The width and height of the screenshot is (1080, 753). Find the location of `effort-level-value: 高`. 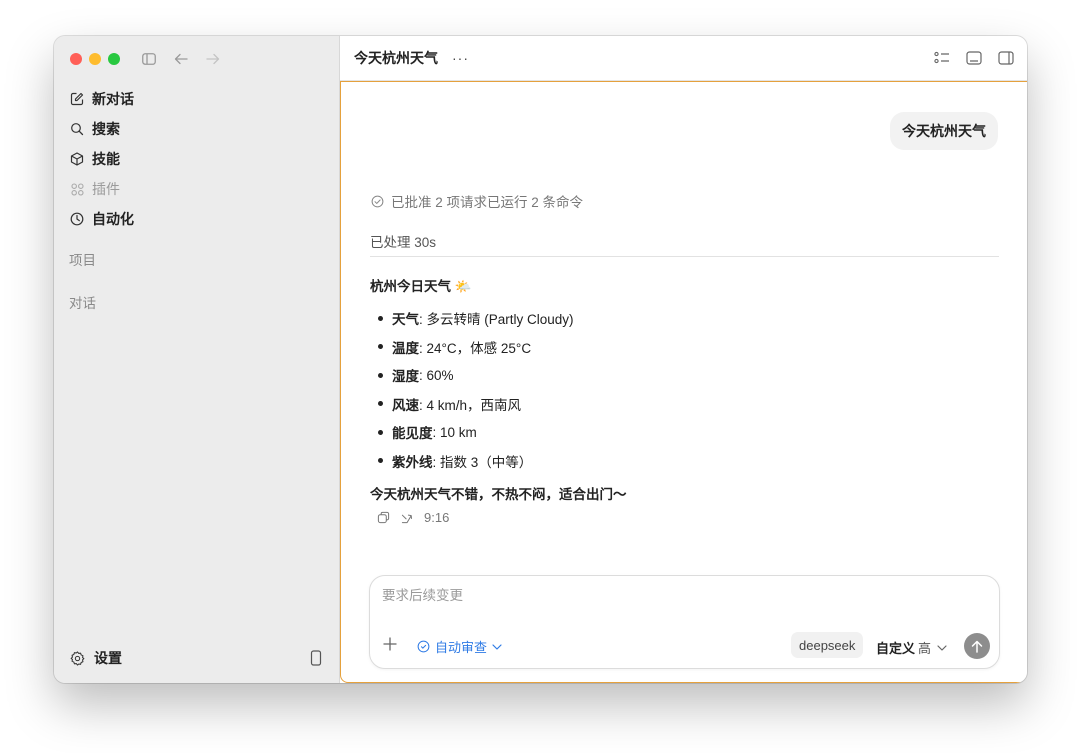

effort-level-value: 高 is located at coordinates (925, 648).